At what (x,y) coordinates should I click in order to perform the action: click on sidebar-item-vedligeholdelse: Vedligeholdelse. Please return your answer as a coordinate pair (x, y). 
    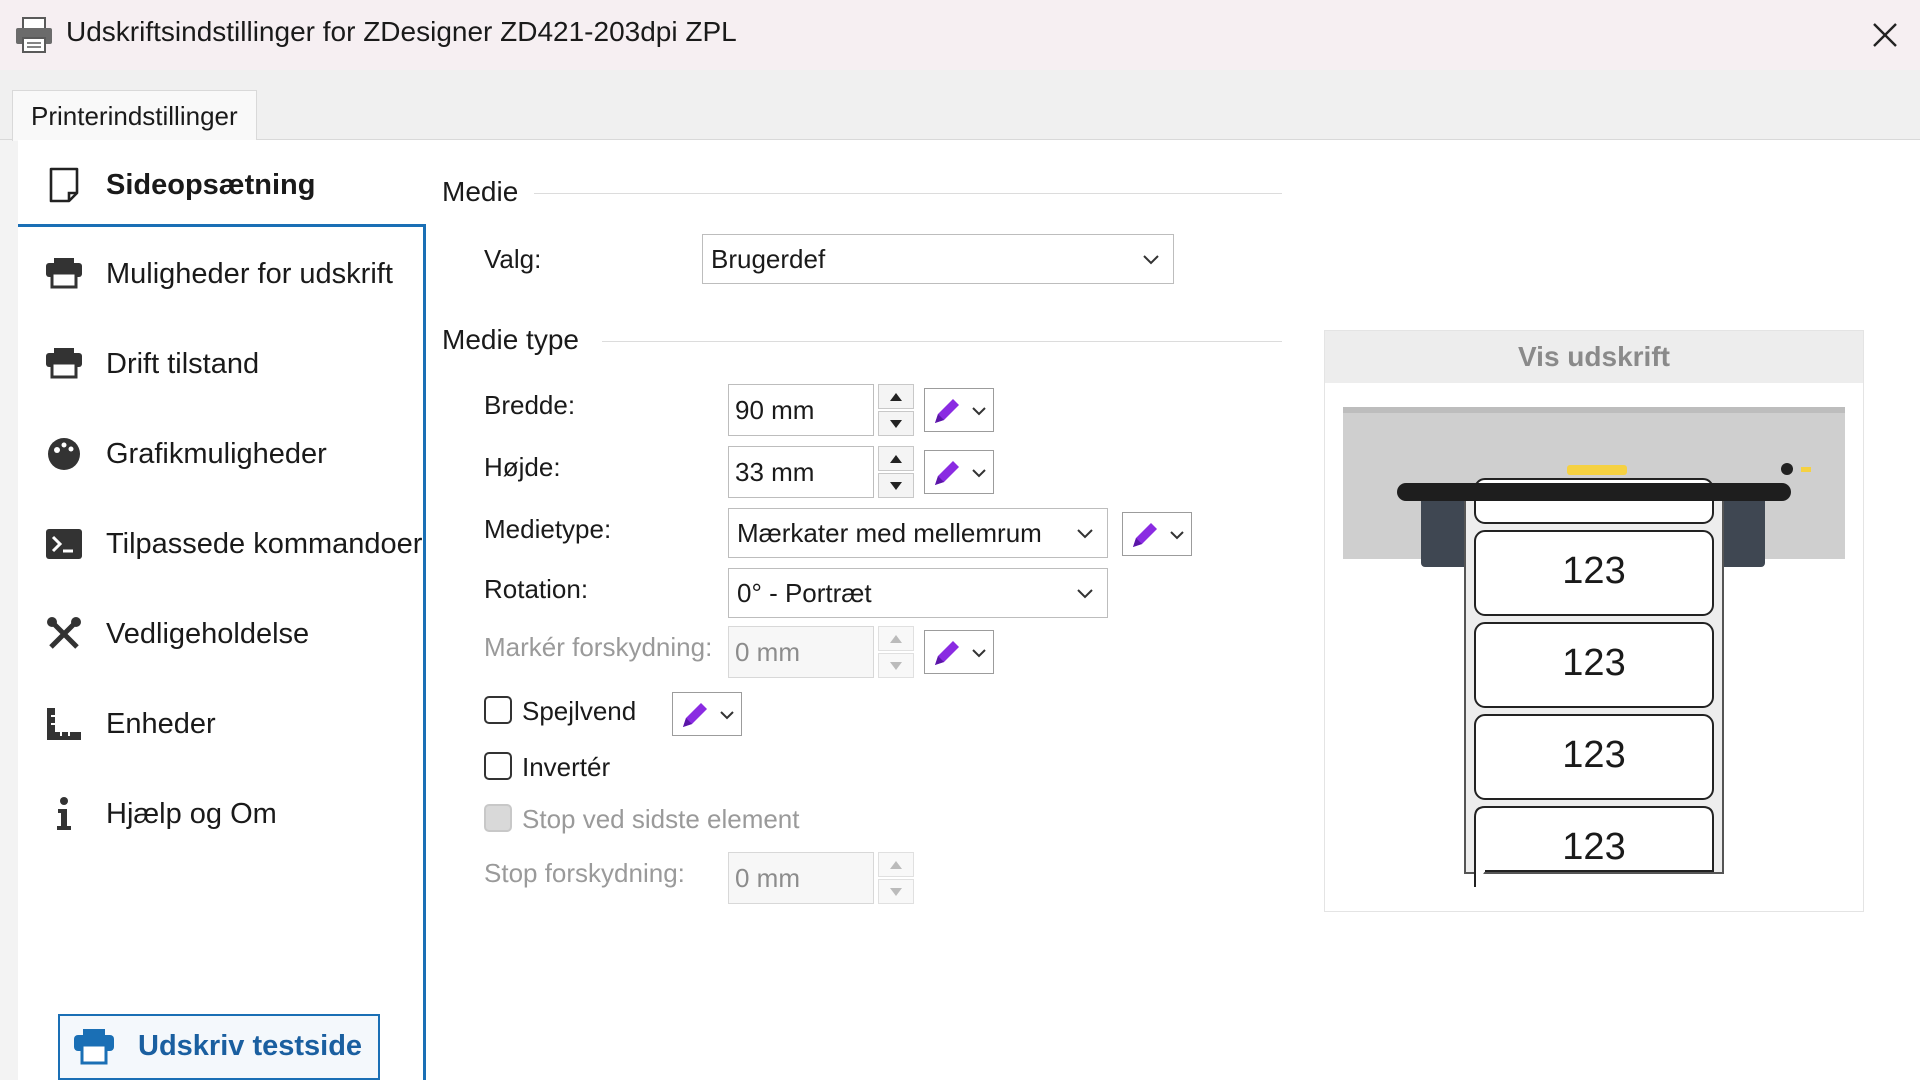
    Looking at the image, I should click on (220, 634).